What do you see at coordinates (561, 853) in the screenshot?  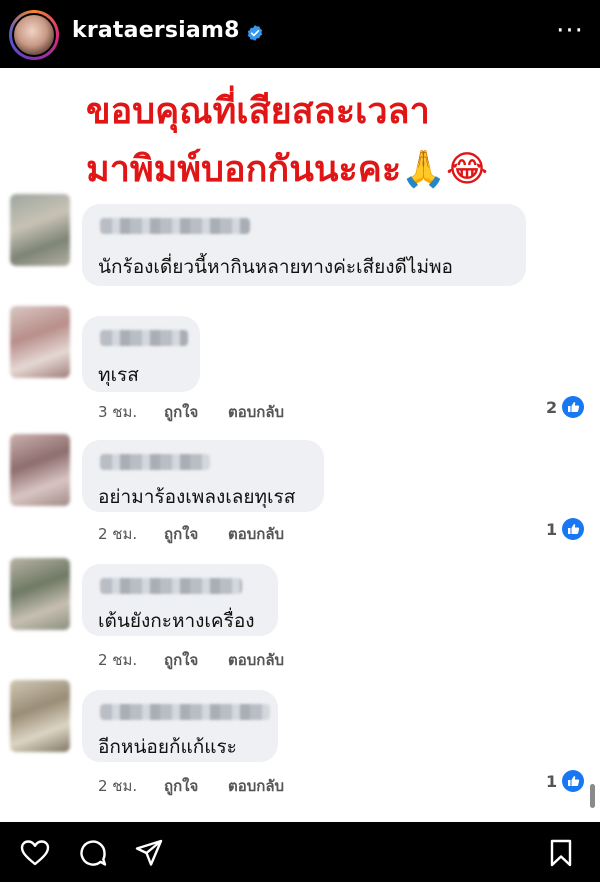 I see `bookmark-icon` at bounding box center [561, 853].